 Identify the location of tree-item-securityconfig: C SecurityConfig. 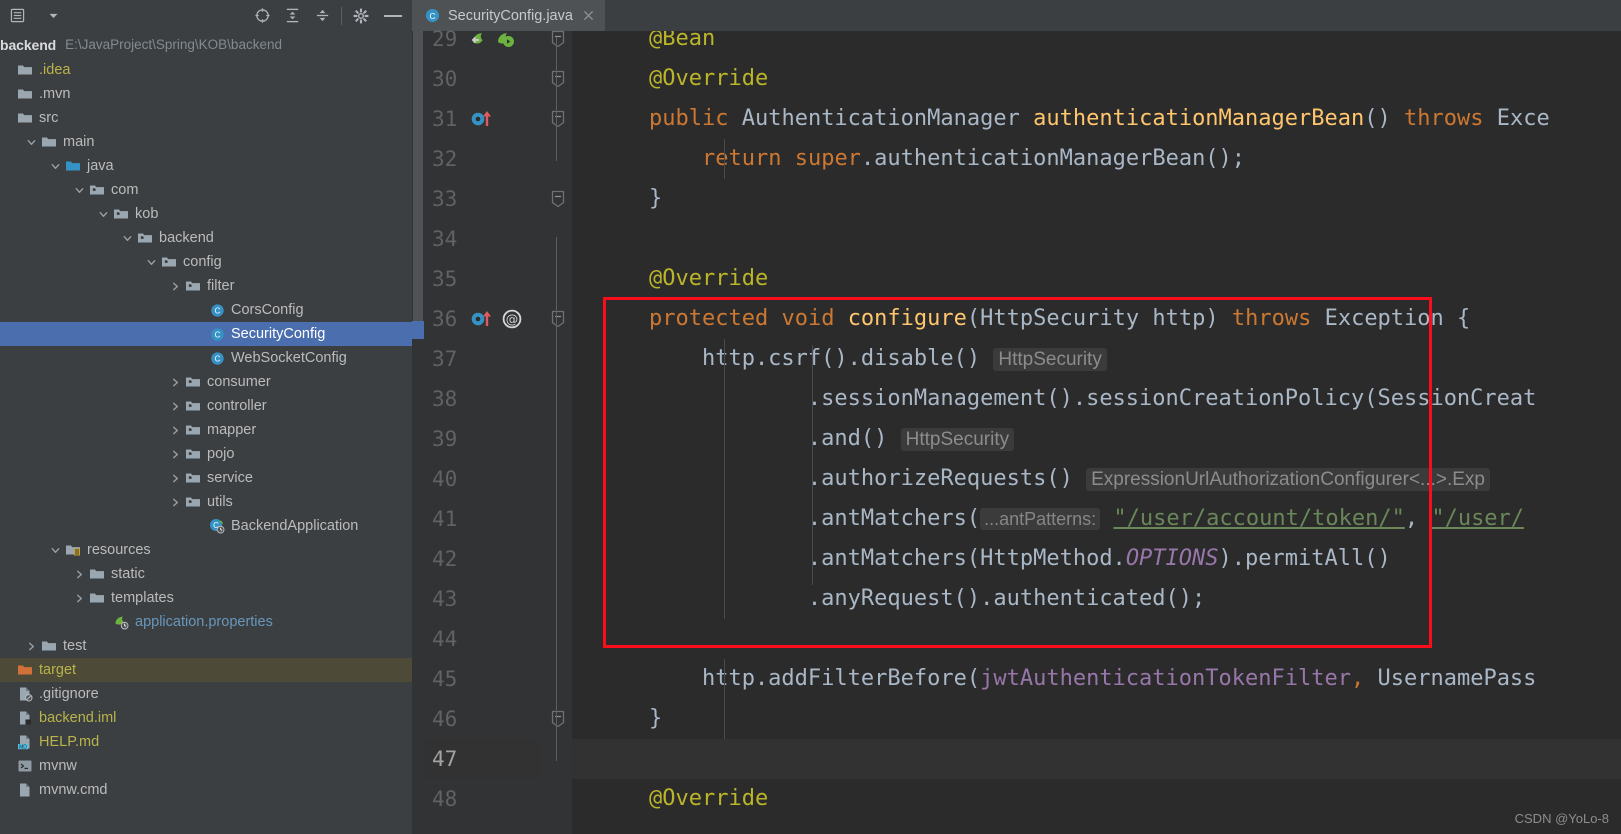
(206, 334).